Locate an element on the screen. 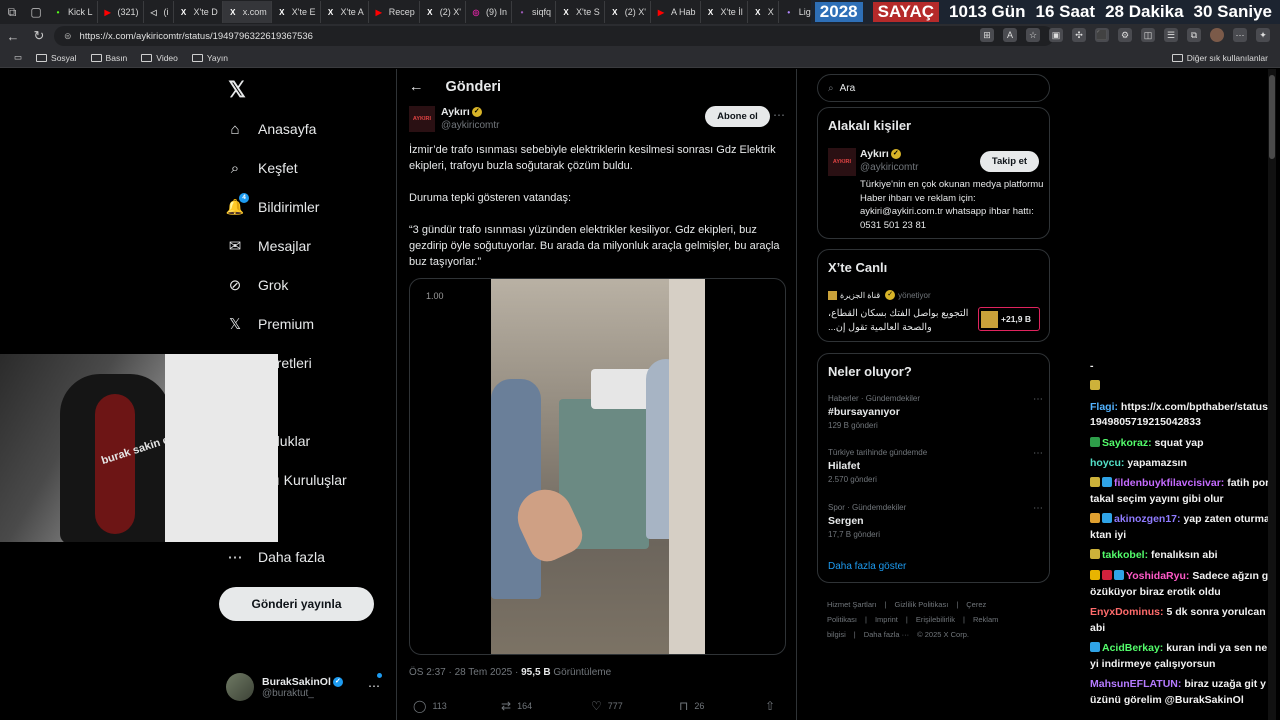 This screenshot has width=1280, height=720. show-more-link: Daha fazla göster is located at coordinates (867, 566).